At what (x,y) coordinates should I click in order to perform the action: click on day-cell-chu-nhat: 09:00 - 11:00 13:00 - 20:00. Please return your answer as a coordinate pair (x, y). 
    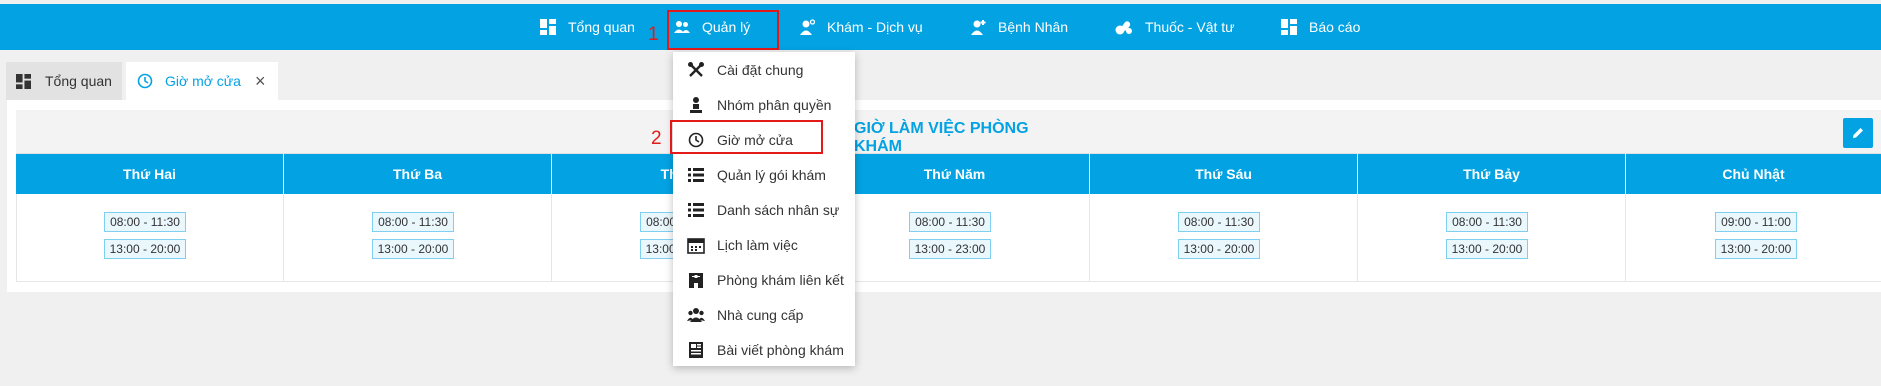
    Looking at the image, I should click on (1753, 238).